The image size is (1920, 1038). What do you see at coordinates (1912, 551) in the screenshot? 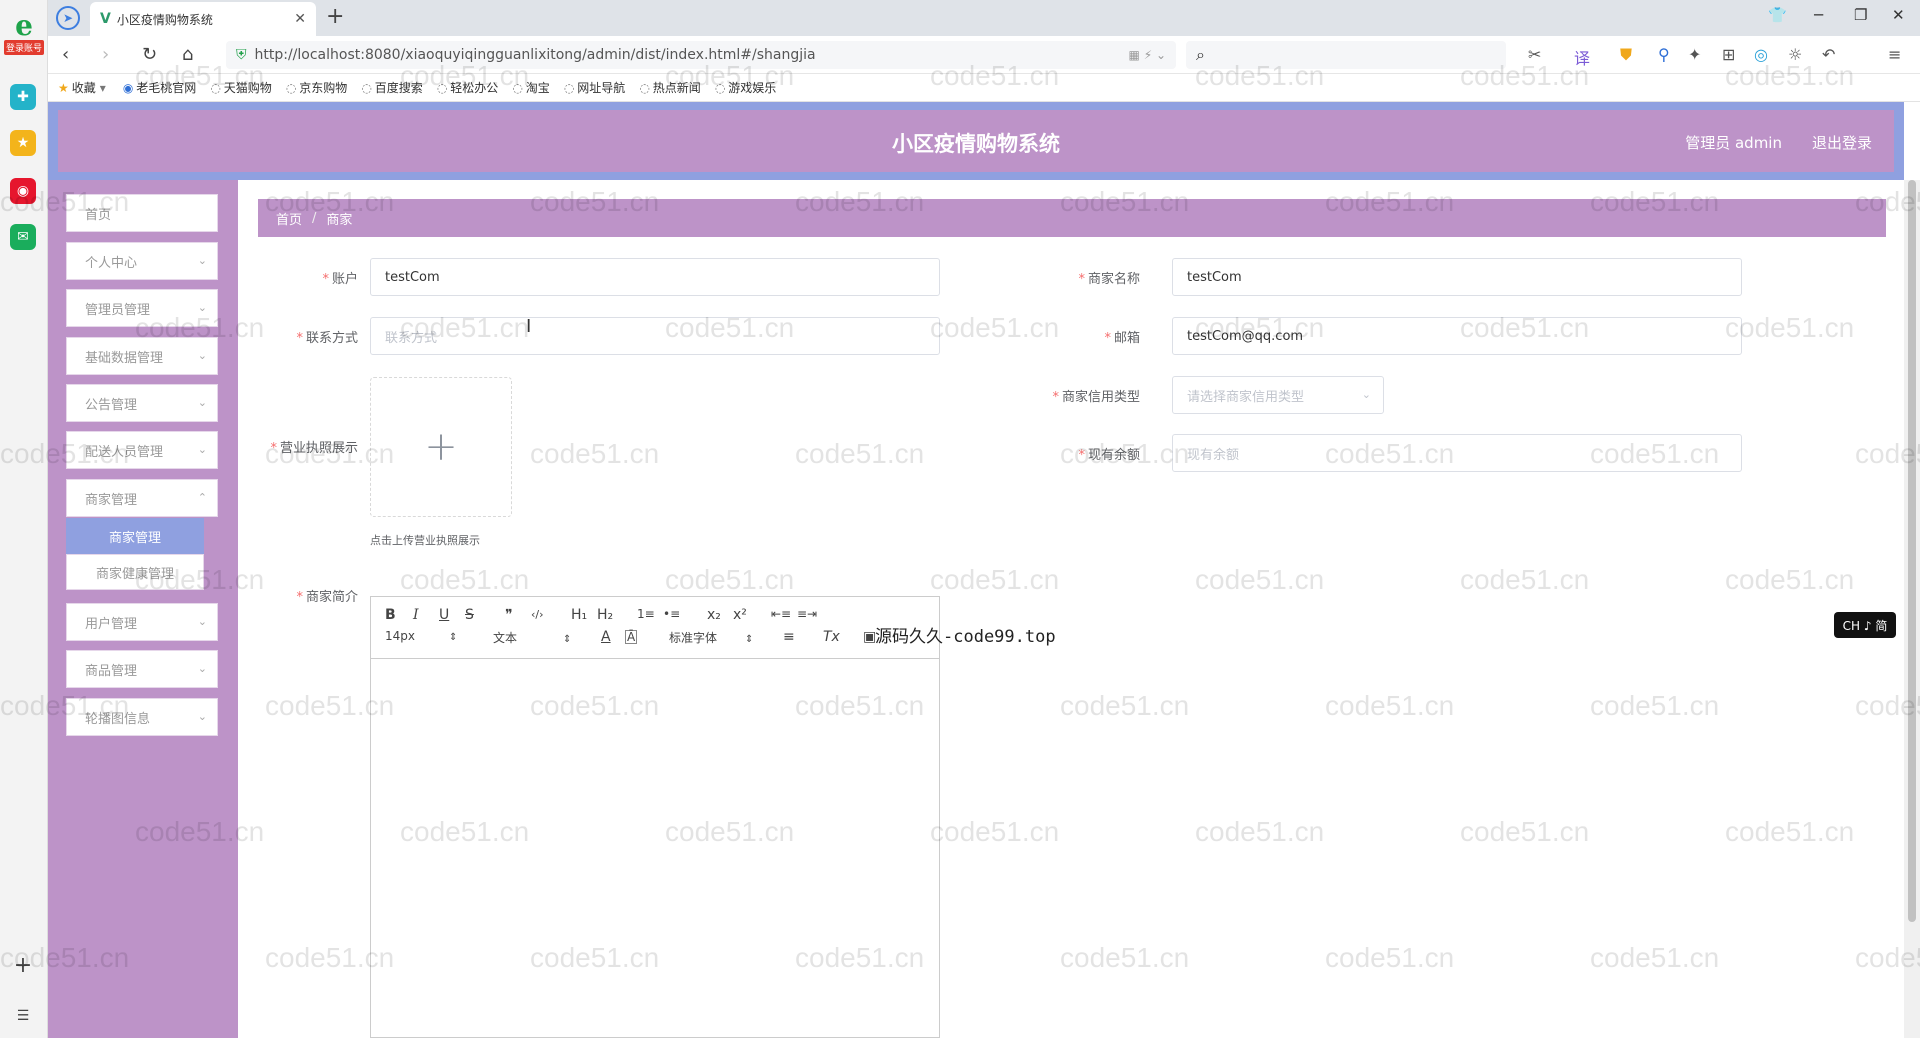
I see `scrollbar-thumb` at bounding box center [1912, 551].